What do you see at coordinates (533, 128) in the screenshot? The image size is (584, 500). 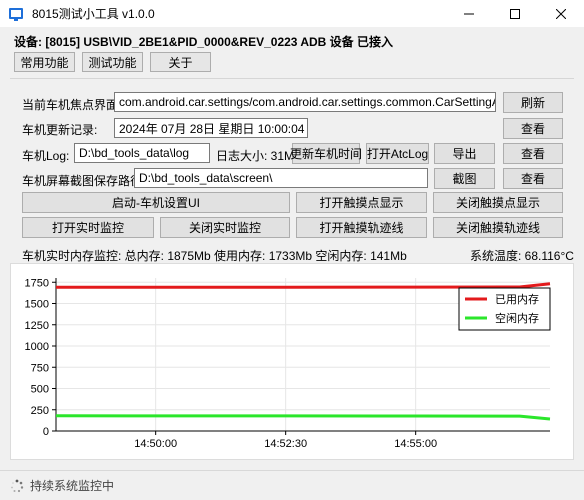 I see `update-view-button: 查看` at bounding box center [533, 128].